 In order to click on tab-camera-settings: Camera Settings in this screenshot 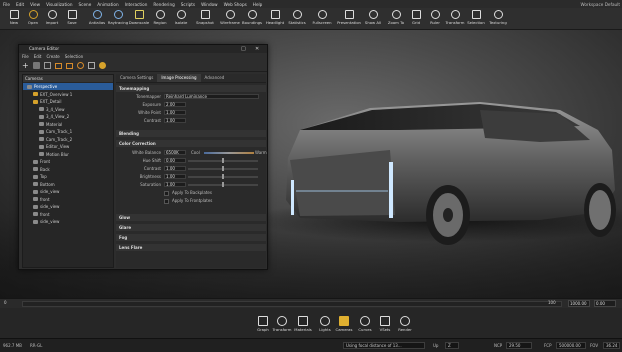, I will do `click(136, 78)`.